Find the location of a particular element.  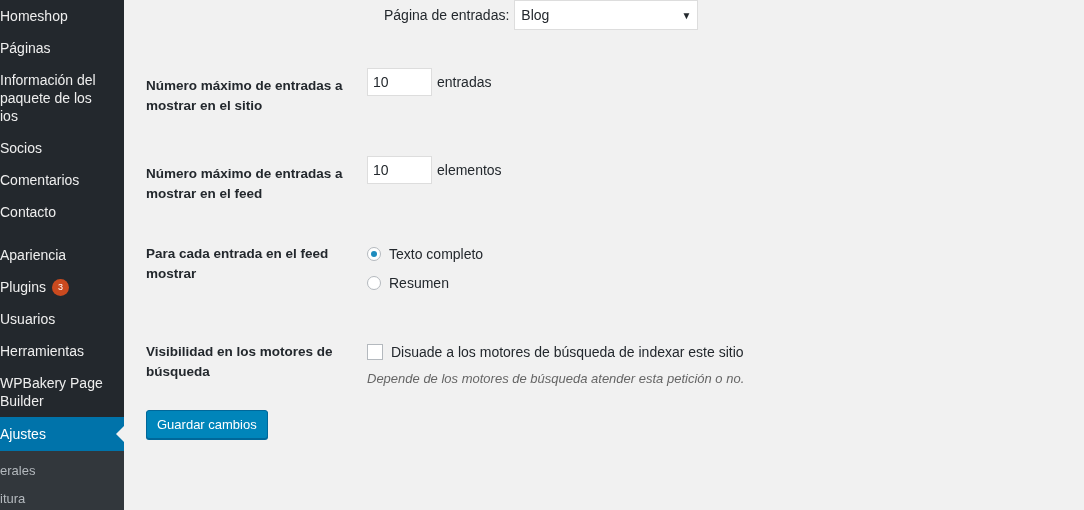

menu-label: Usuarios is located at coordinates (28, 319).